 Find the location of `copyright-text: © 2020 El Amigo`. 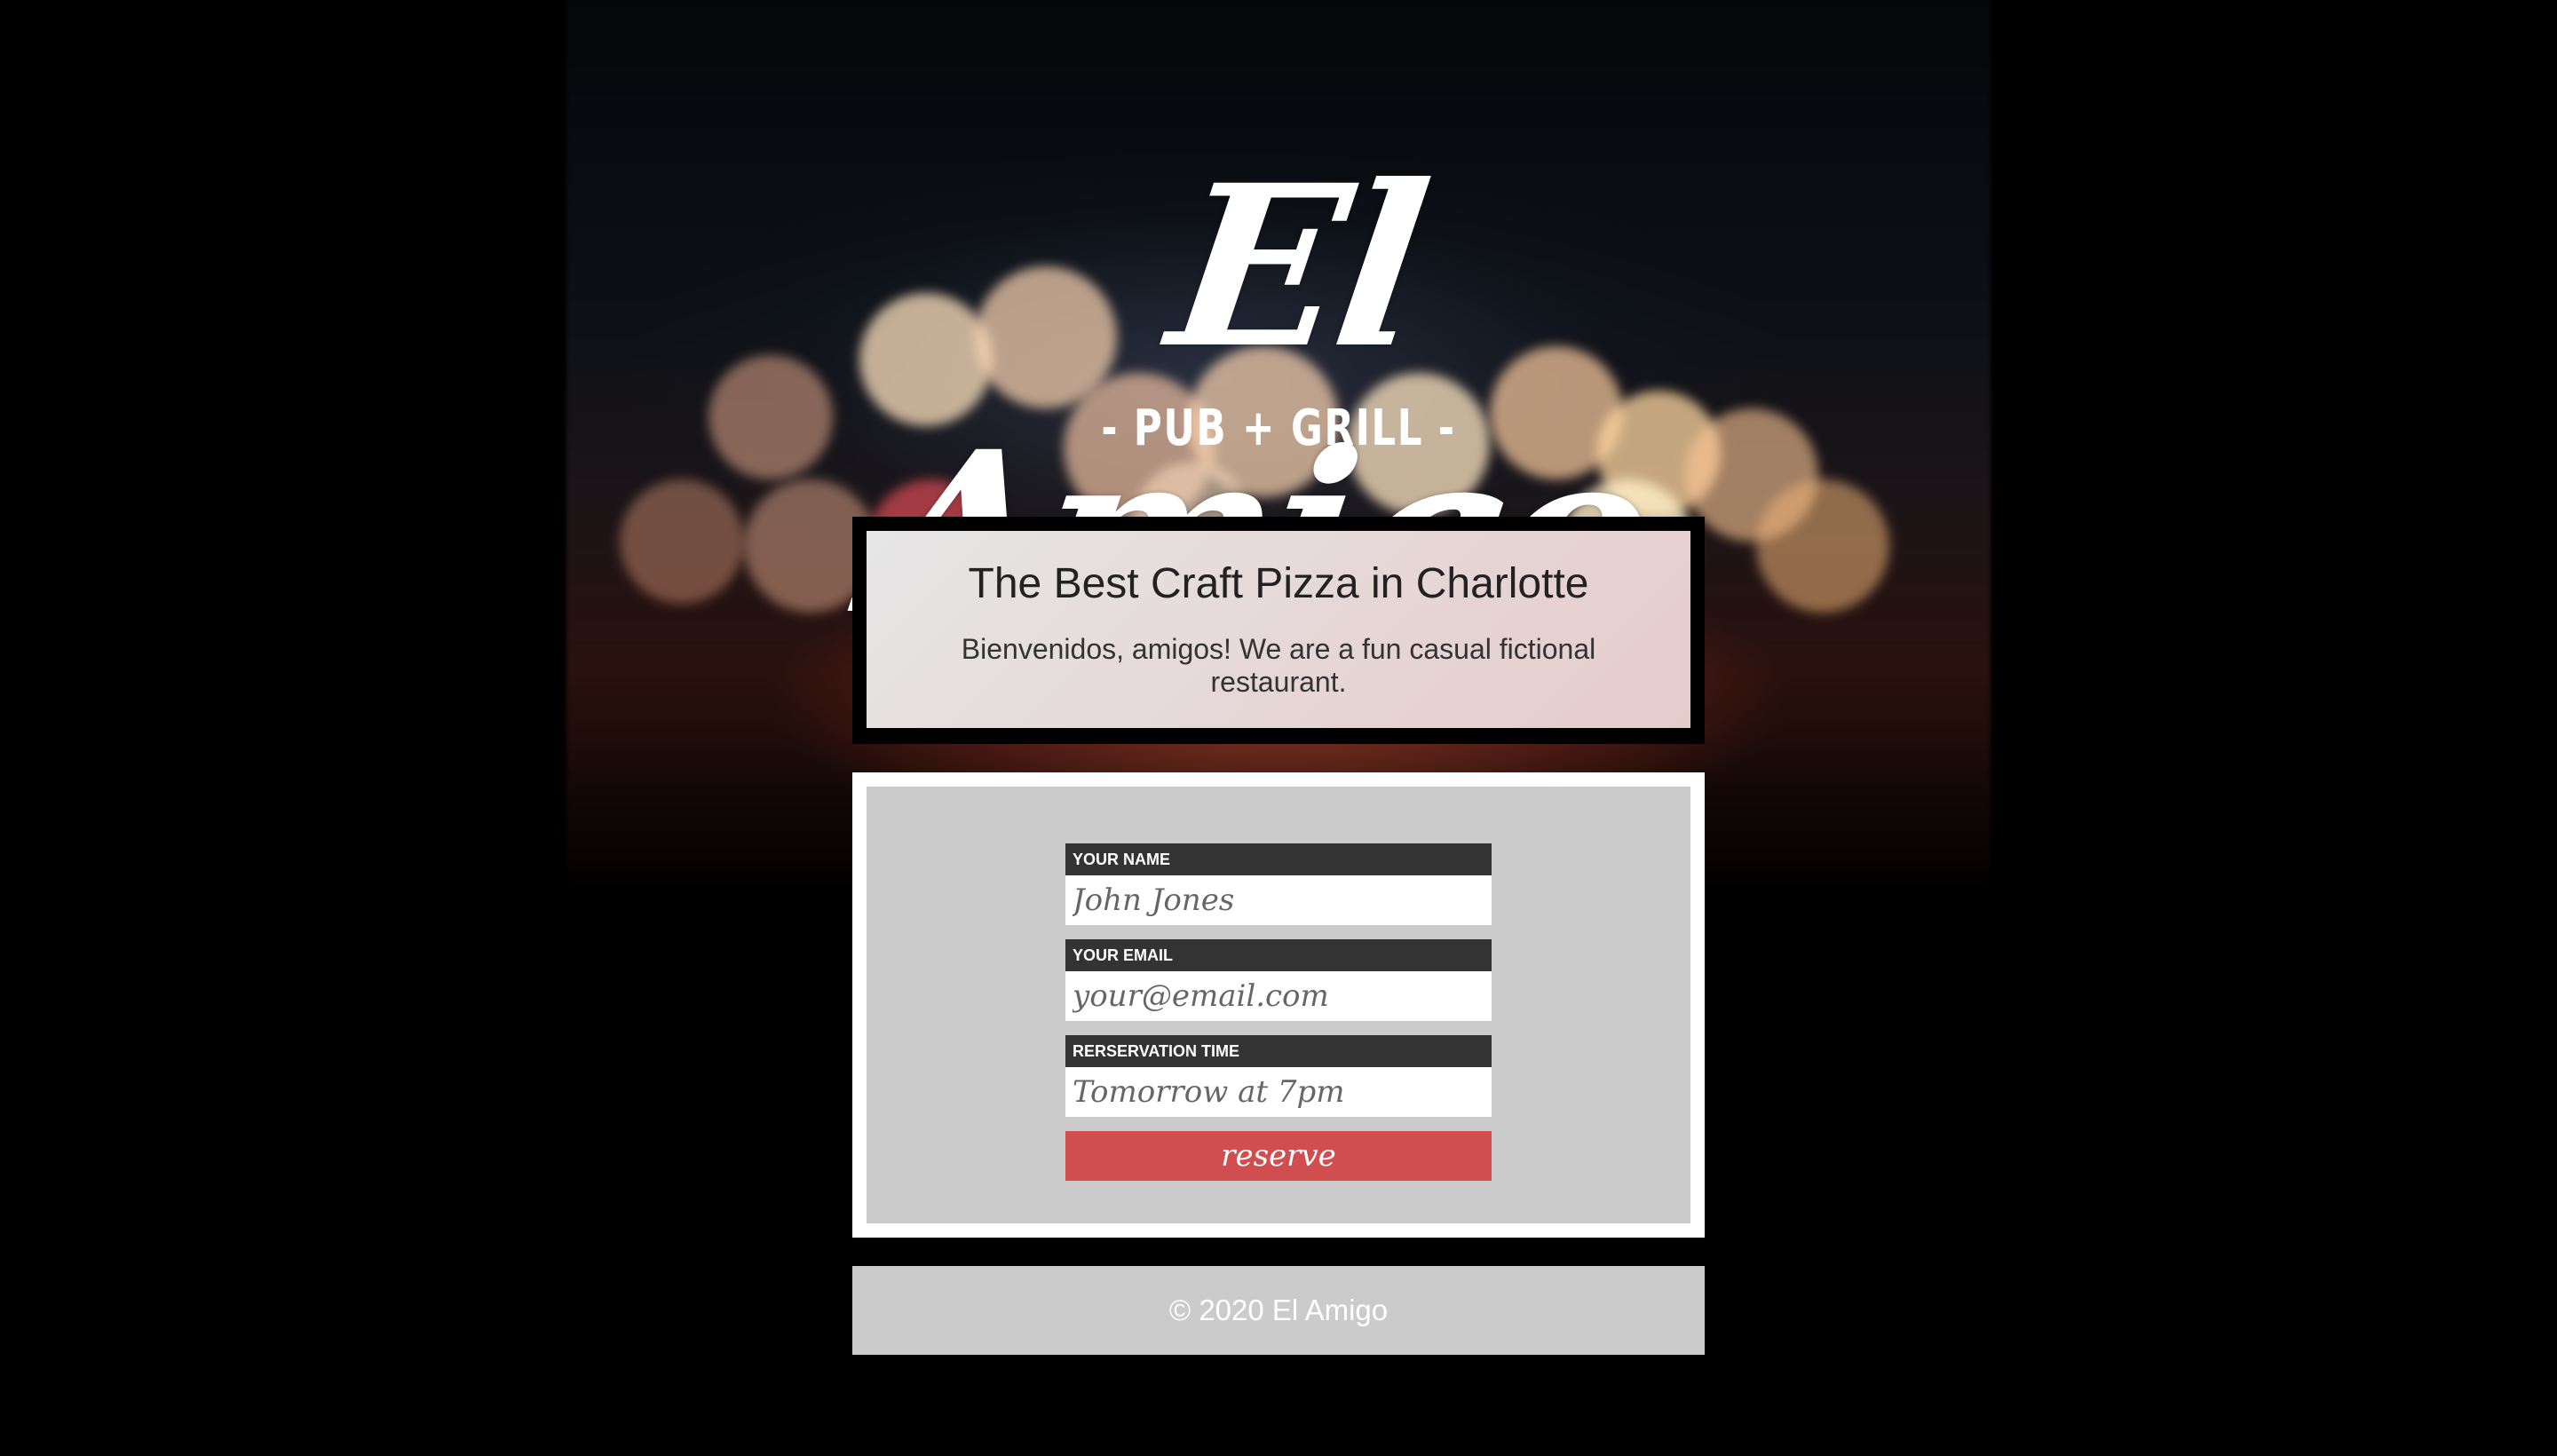

copyright-text: © 2020 El Amigo is located at coordinates (1278, 1310).